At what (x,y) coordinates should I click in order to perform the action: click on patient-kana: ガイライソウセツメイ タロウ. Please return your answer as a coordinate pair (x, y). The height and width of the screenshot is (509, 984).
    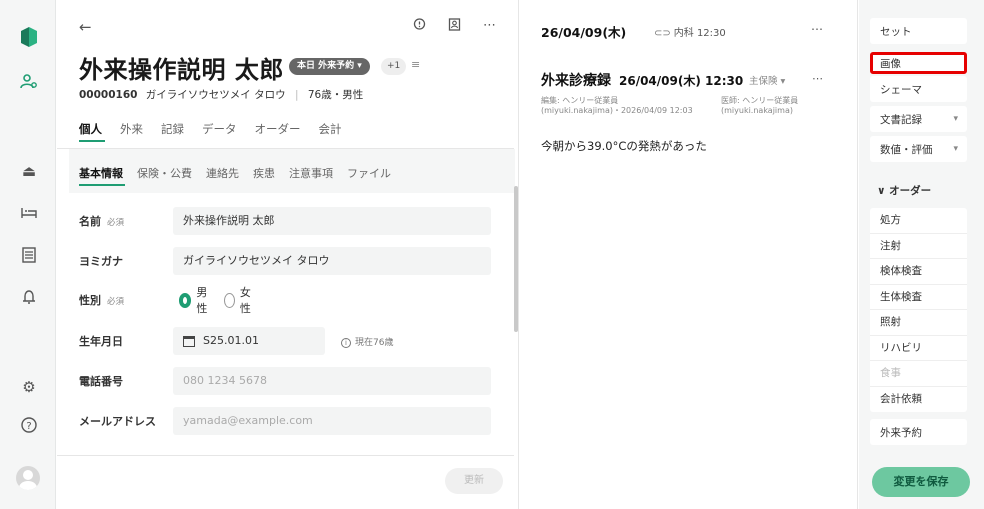
    Looking at the image, I should click on (215, 95).